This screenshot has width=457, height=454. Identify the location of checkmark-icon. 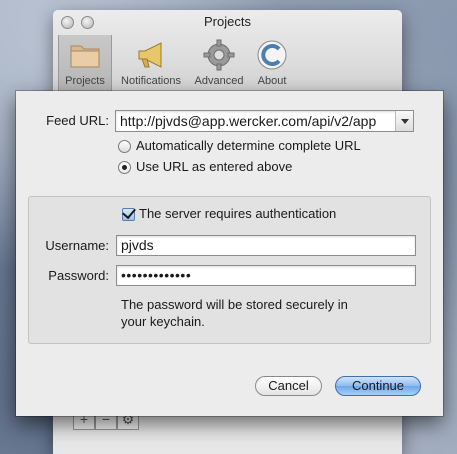
(129, 212).